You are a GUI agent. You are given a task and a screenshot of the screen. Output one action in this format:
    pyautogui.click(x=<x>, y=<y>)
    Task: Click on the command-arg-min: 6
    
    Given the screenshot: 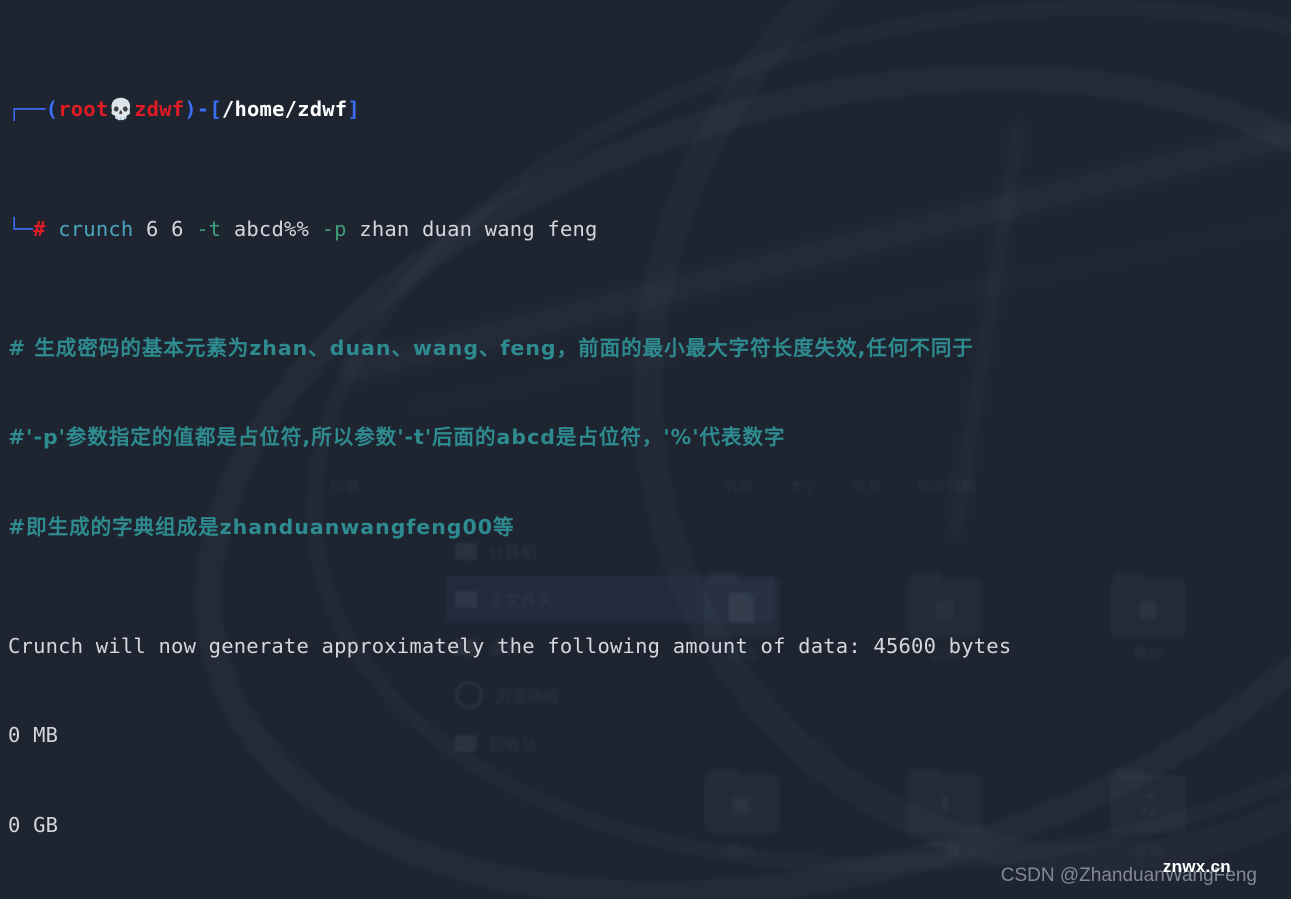 What is the action you would take?
    pyautogui.click(x=152, y=228)
    